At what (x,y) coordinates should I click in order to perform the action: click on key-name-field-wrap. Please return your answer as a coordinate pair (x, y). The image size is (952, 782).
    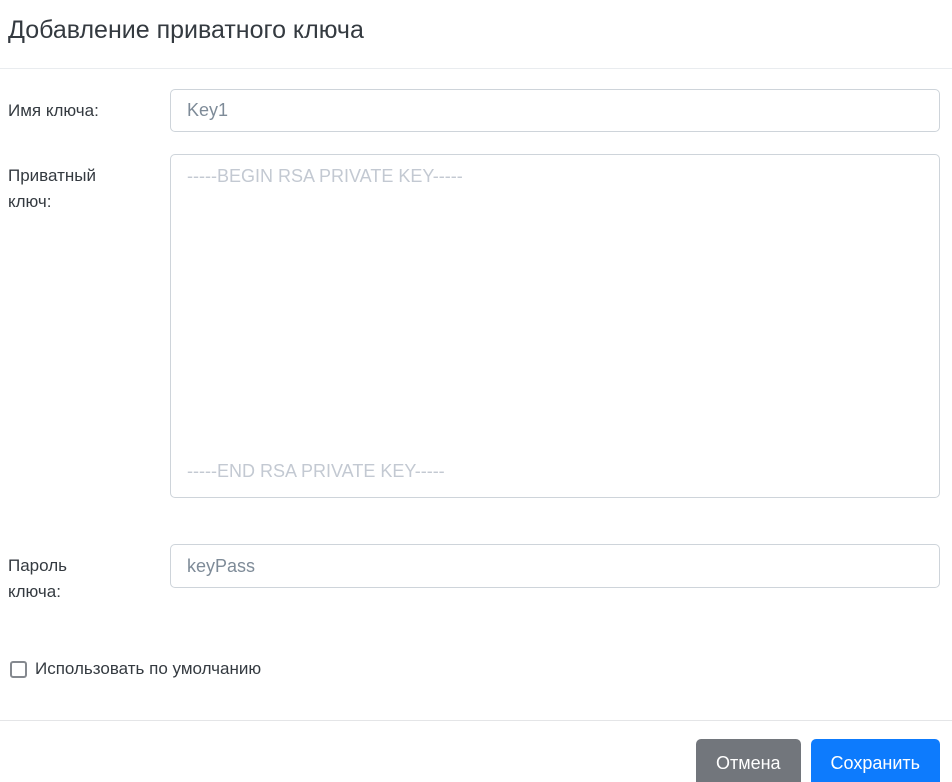
    Looking at the image, I should click on (555, 110).